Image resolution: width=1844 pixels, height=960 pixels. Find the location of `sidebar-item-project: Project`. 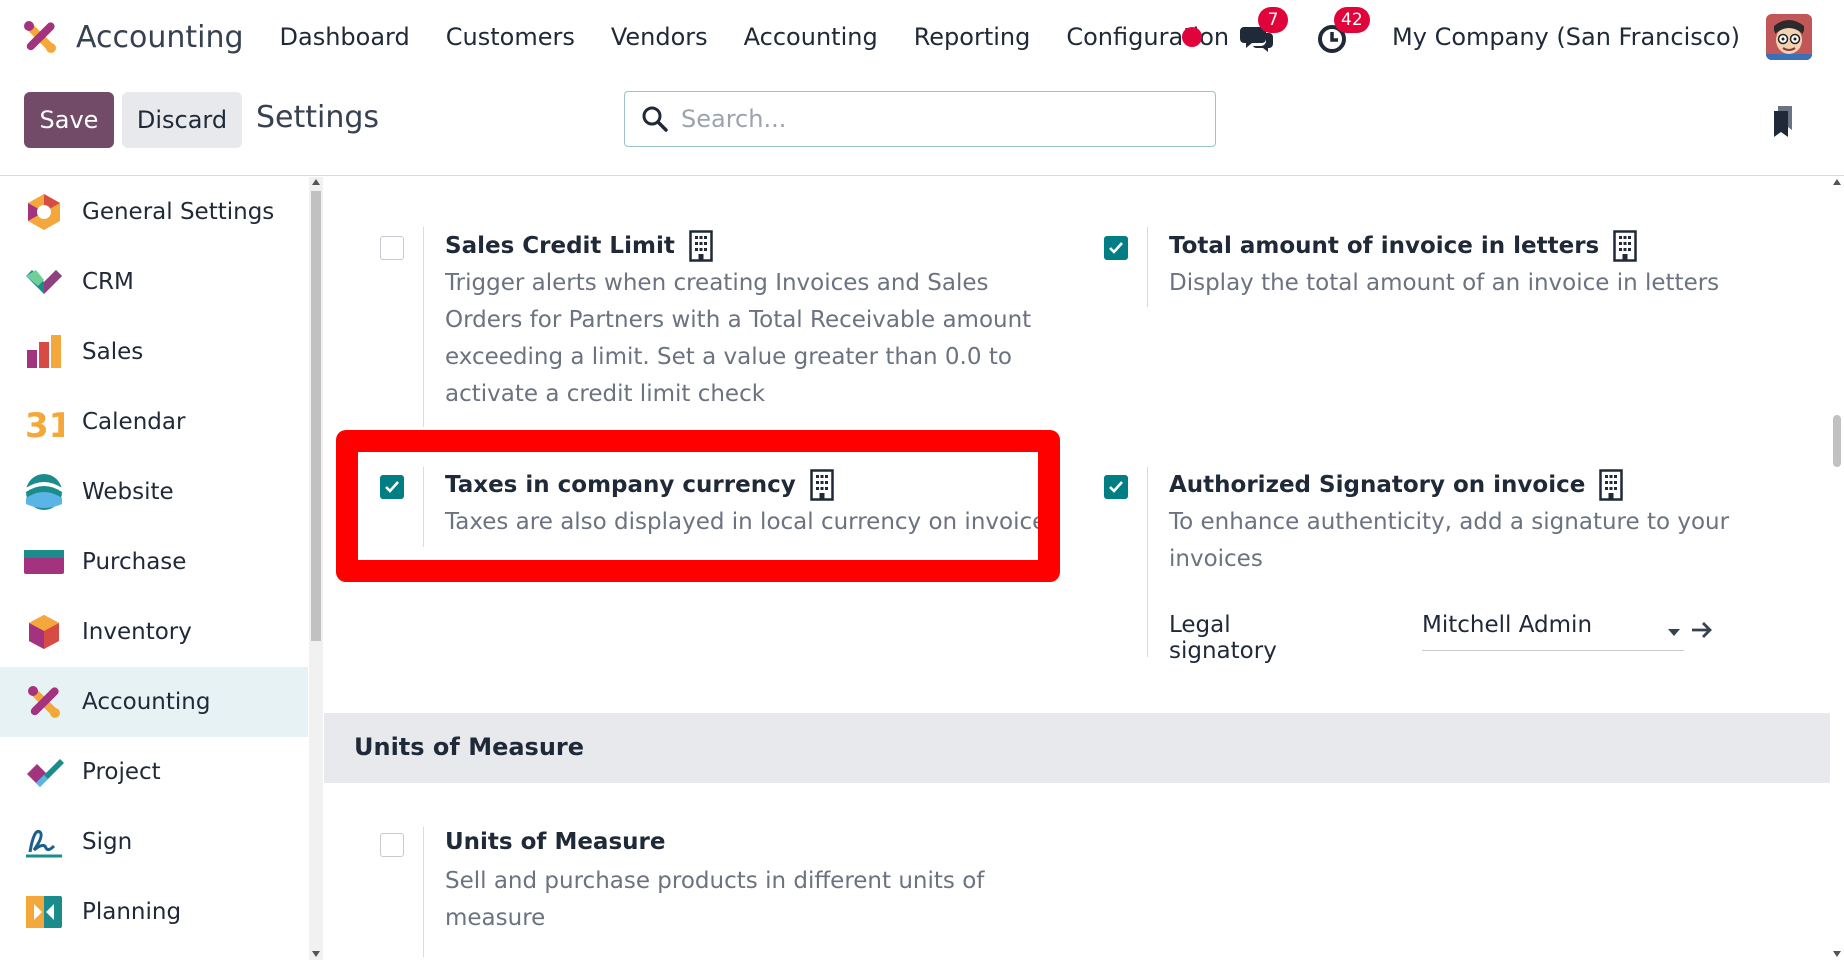

sidebar-item-project: Project is located at coordinates (154, 772).